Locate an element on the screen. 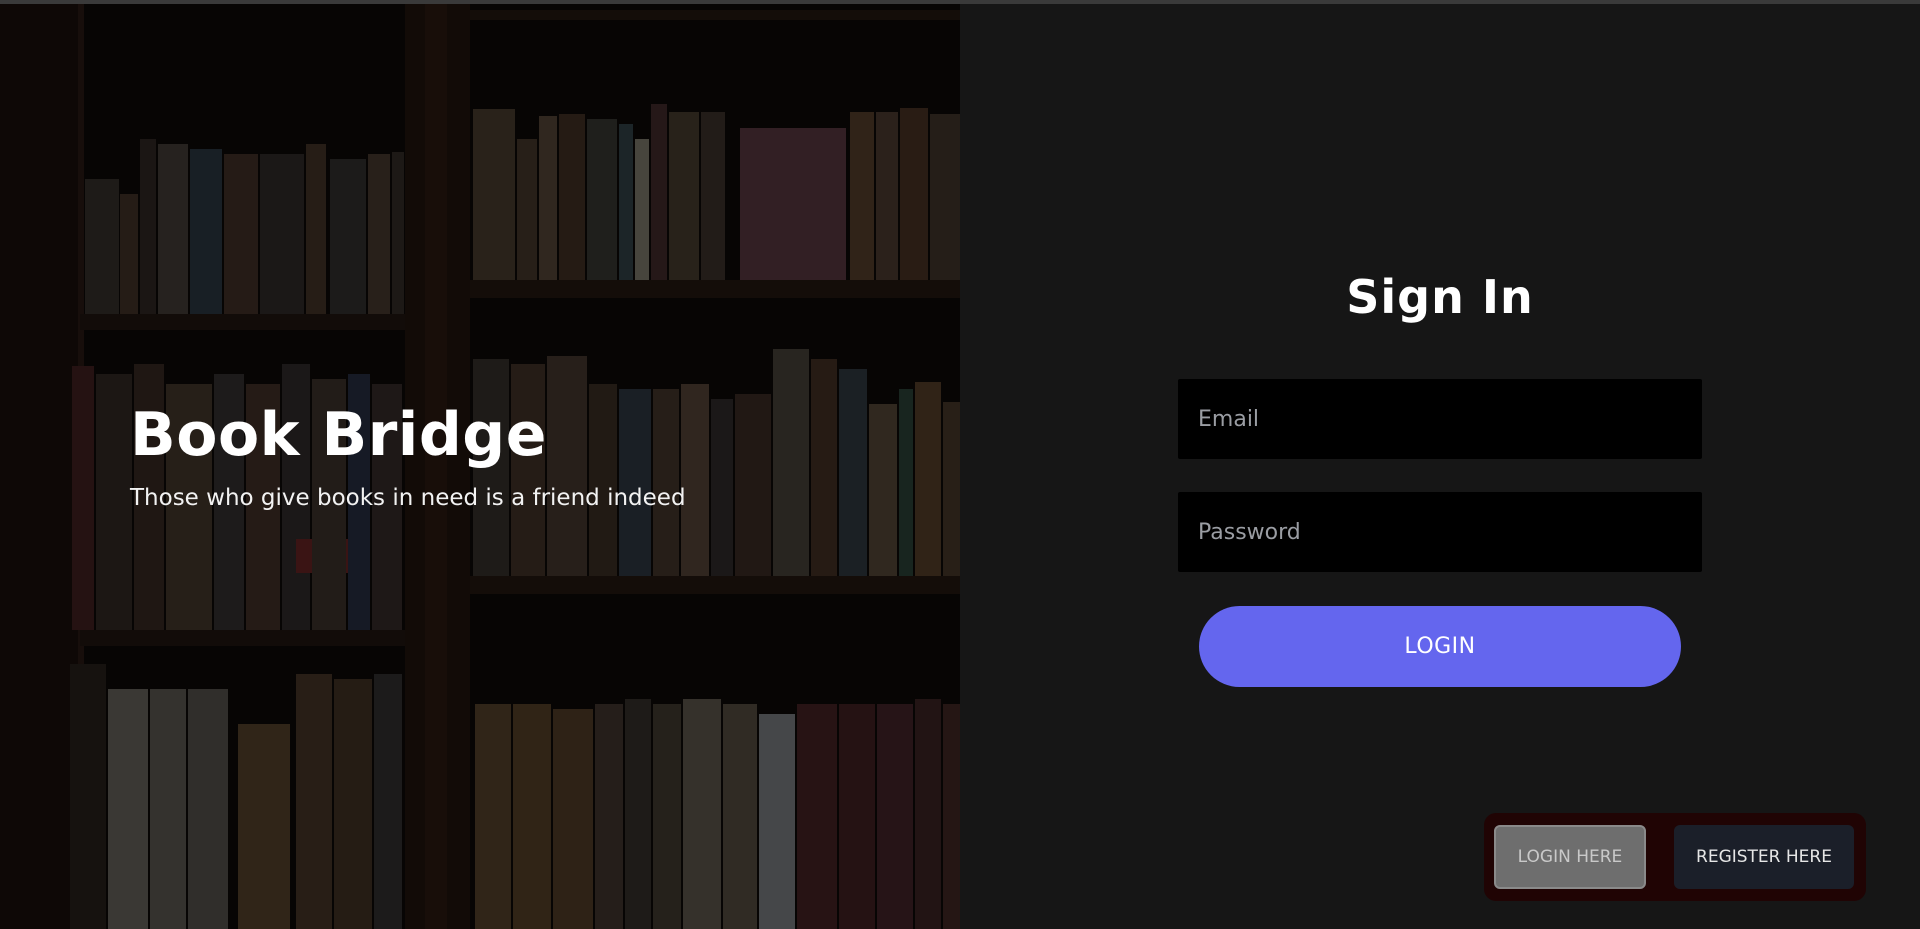 The image size is (1920, 929). register-here-button: REGISTER HERE is located at coordinates (1764, 857).